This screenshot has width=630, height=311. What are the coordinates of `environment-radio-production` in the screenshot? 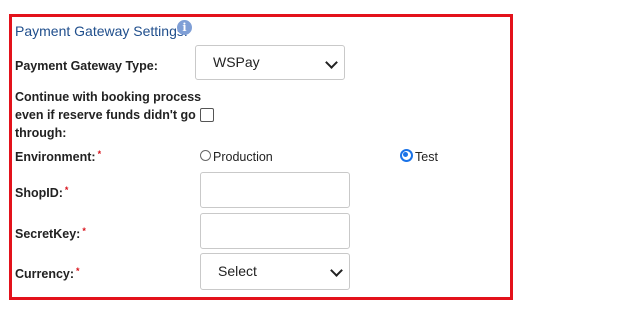 It's located at (205, 155).